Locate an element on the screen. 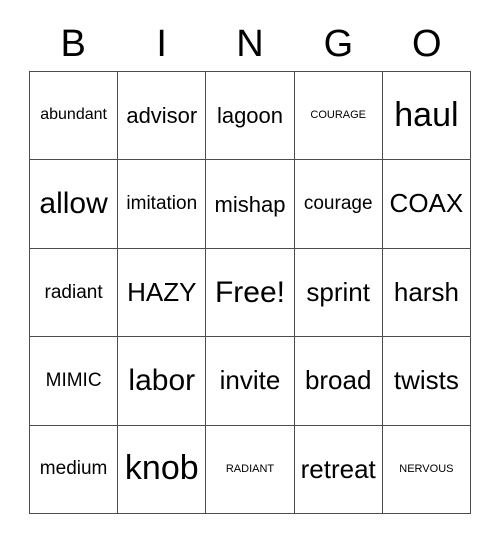  bingo-cell-label: twists is located at coordinates (426, 380).